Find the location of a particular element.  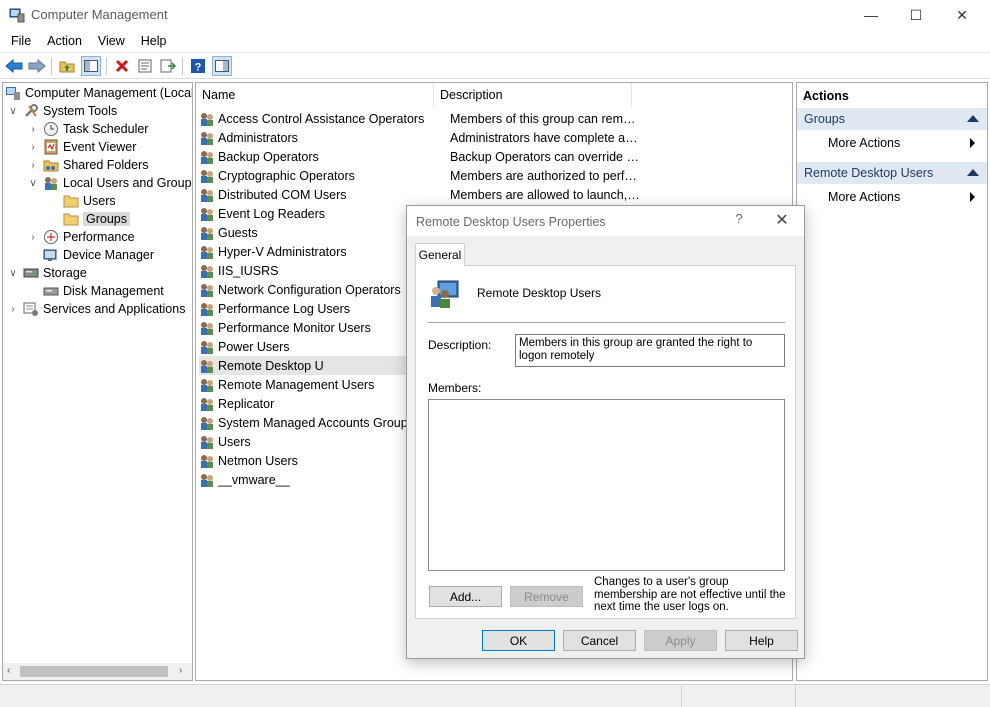

more-actions-remote-desktop-users: More Actions is located at coordinates (892, 197).